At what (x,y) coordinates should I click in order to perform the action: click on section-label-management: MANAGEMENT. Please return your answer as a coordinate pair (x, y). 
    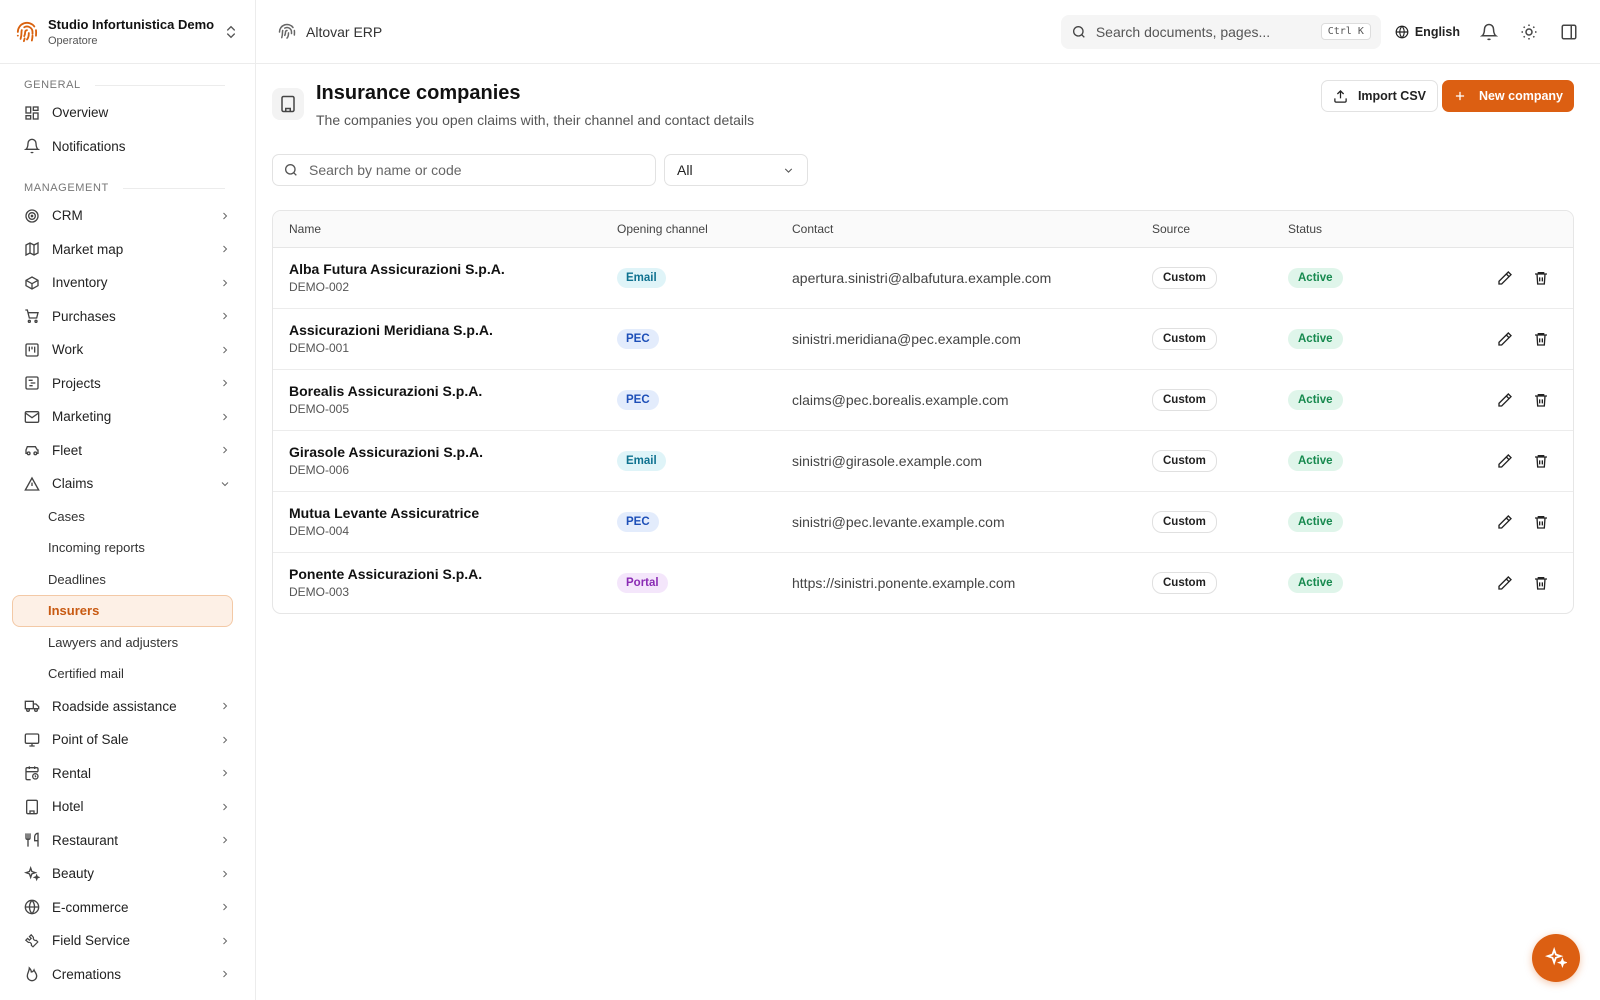
    Looking at the image, I should click on (127, 188).